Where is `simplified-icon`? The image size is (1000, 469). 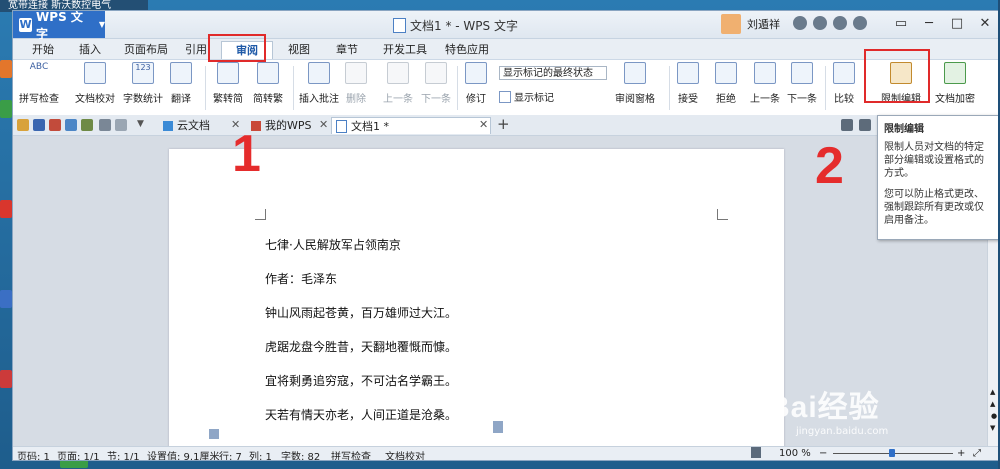
simplified-icon is located at coordinates (228, 73).